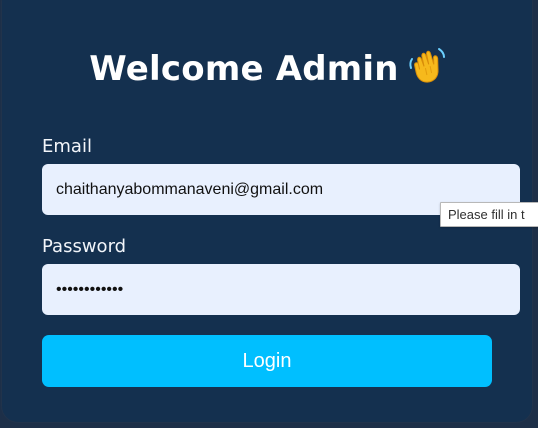 This screenshot has width=538, height=428. Describe the element at coordinates (244, 69) in the screenshot. I see `title-text: Welcome Admin` at that location.